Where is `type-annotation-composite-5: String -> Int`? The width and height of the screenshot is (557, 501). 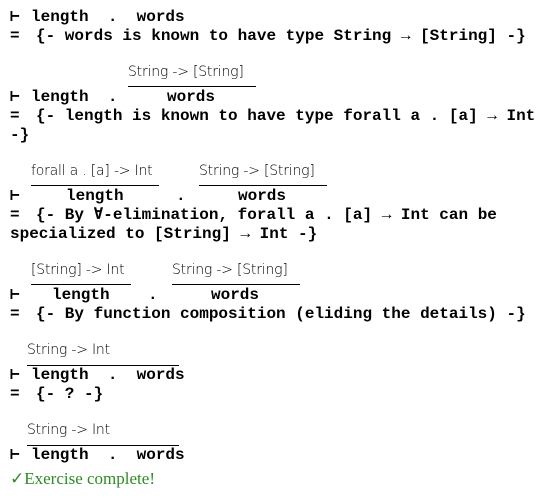
type-annotation-composite-5: String -> Int is located at coordinates (68, 350).